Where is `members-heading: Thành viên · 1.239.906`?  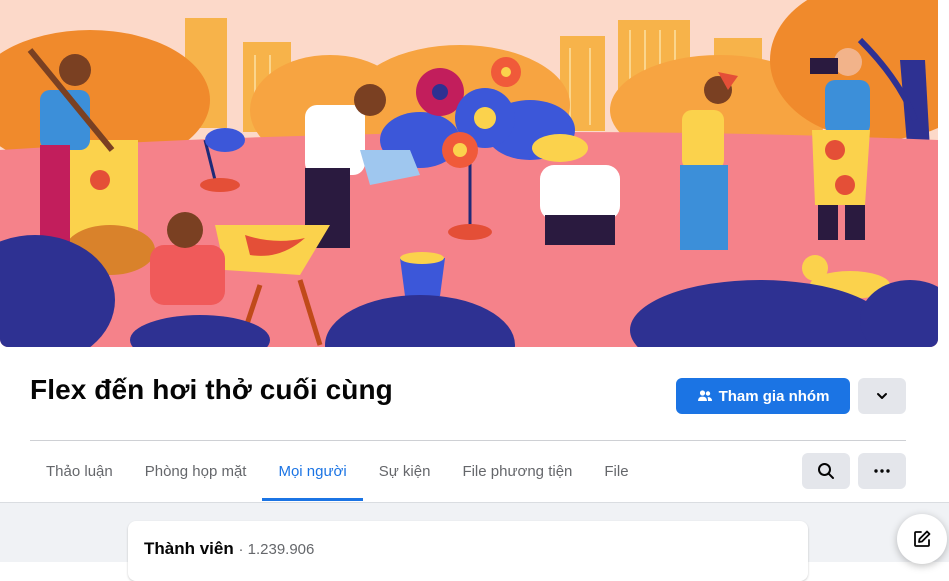 members-heading: Thành viên · 1.239.906 is located at coordinates (229, 549).